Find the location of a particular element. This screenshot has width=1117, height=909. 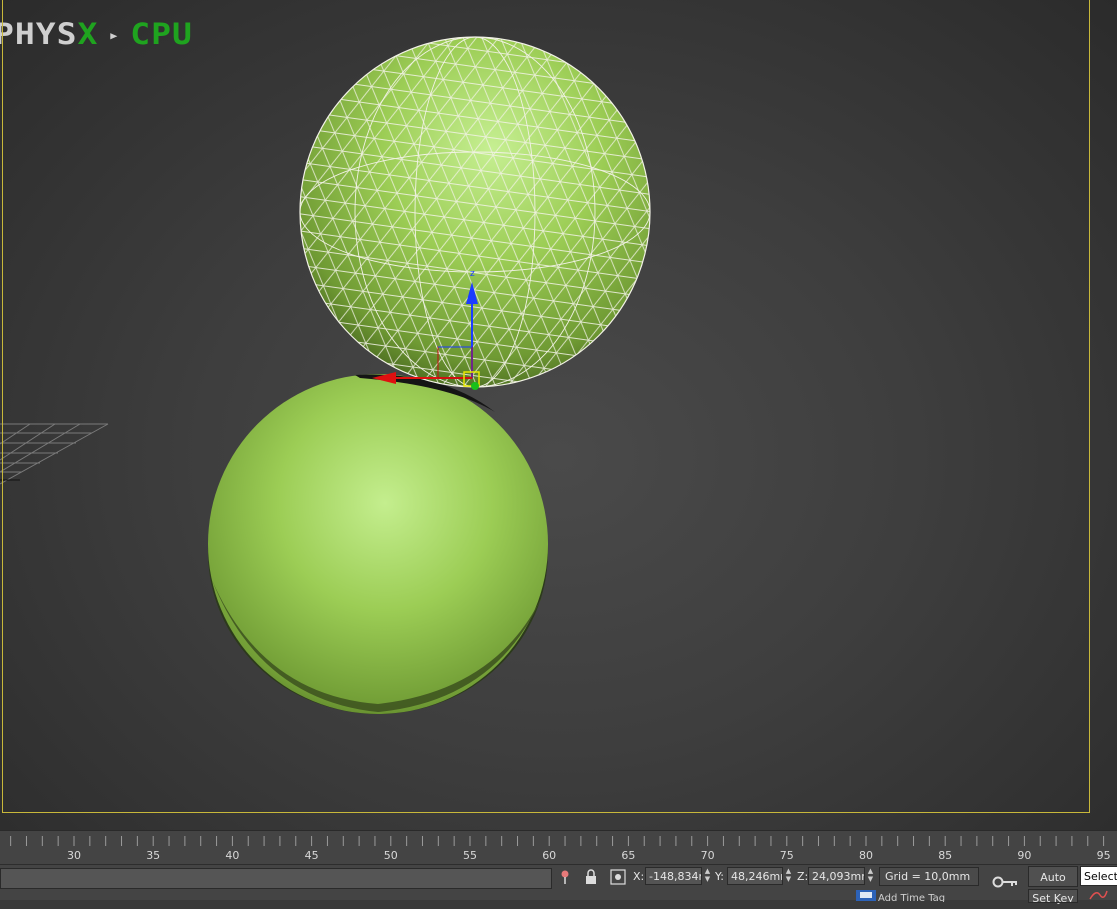

y-coord-spinner: ▲ ▼ is located at coordinates (788, 876).